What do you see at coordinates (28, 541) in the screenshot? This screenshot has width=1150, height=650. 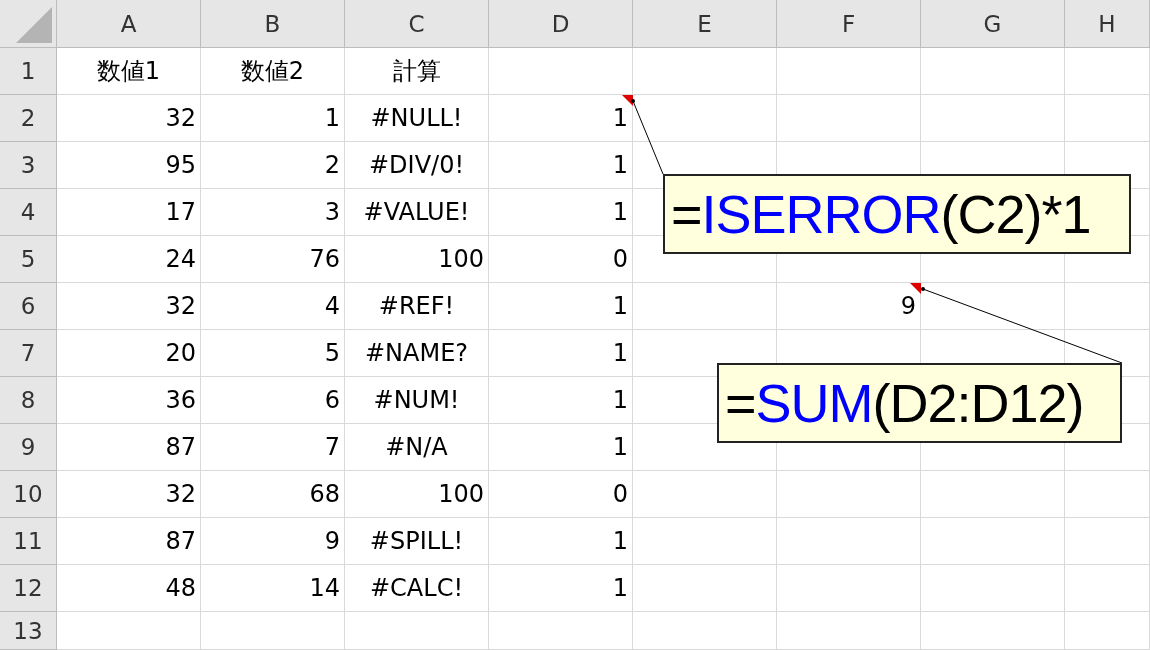 I see `row-header: 11` at bounding box center [28, 541].